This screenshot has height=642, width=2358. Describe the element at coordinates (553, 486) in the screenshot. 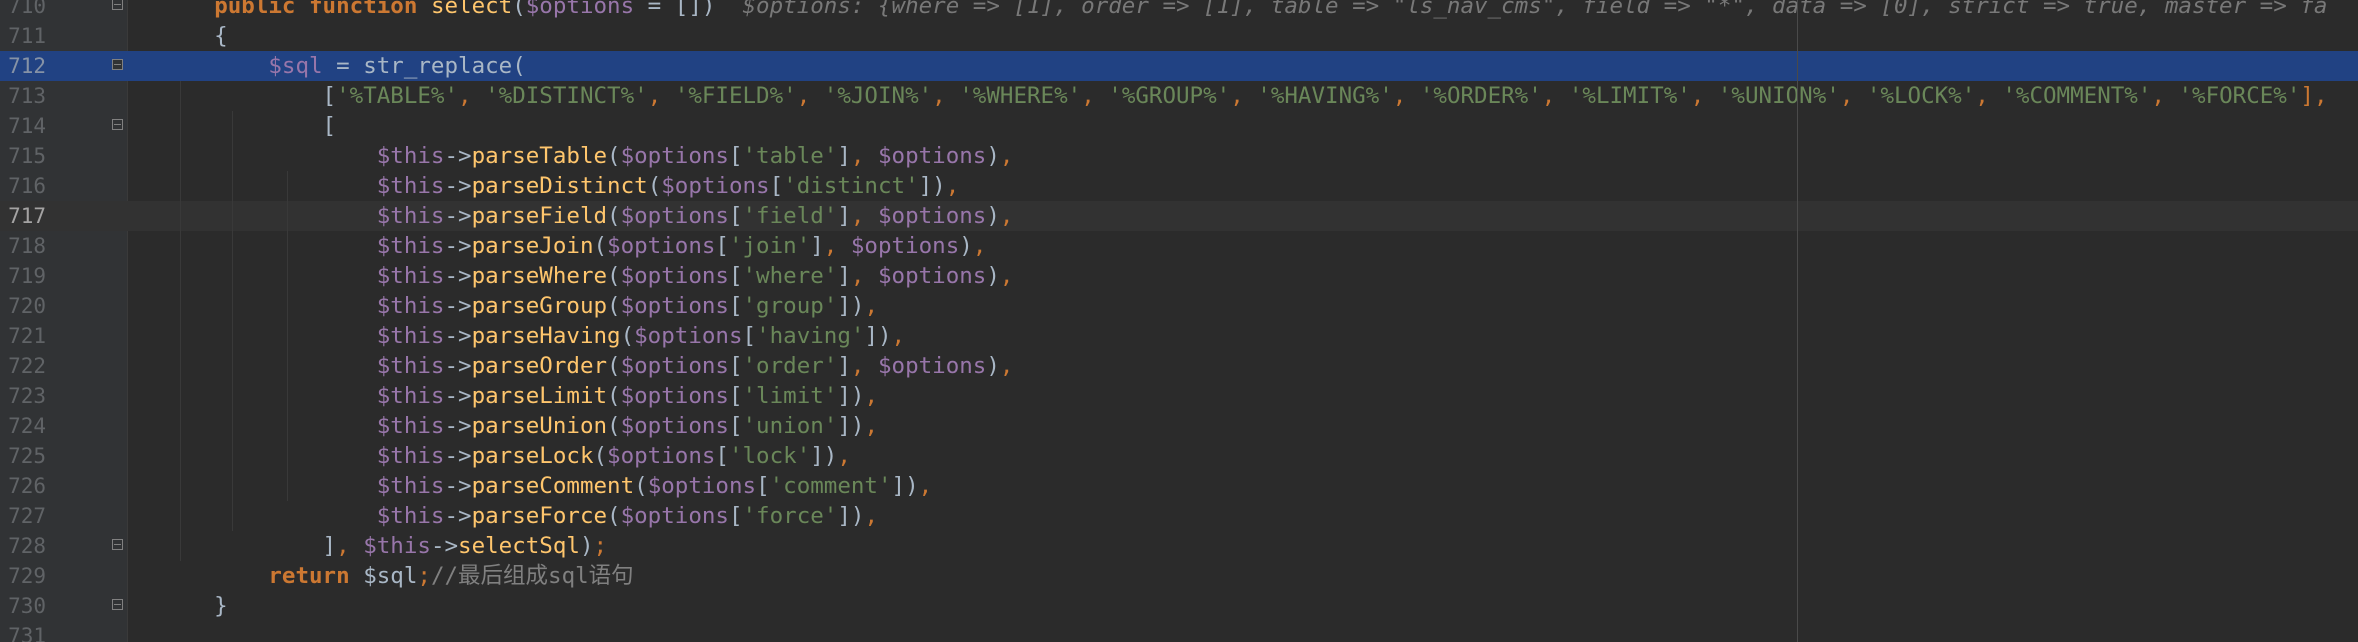

I see `code-token: parseComment` at that location.